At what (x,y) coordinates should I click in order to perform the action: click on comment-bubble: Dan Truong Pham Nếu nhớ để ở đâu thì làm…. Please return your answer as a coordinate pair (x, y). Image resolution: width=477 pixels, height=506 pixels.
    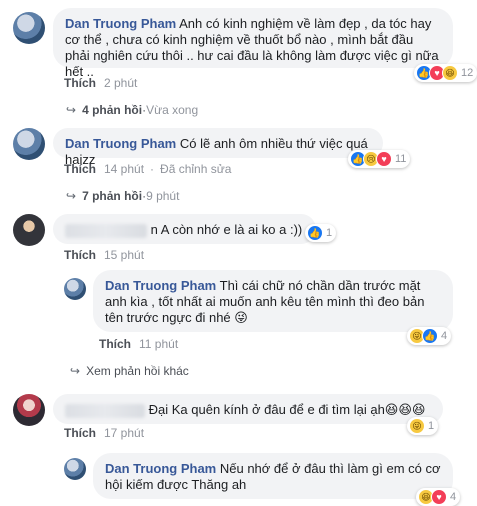
    Looking at the image, I should click on (273, 476).